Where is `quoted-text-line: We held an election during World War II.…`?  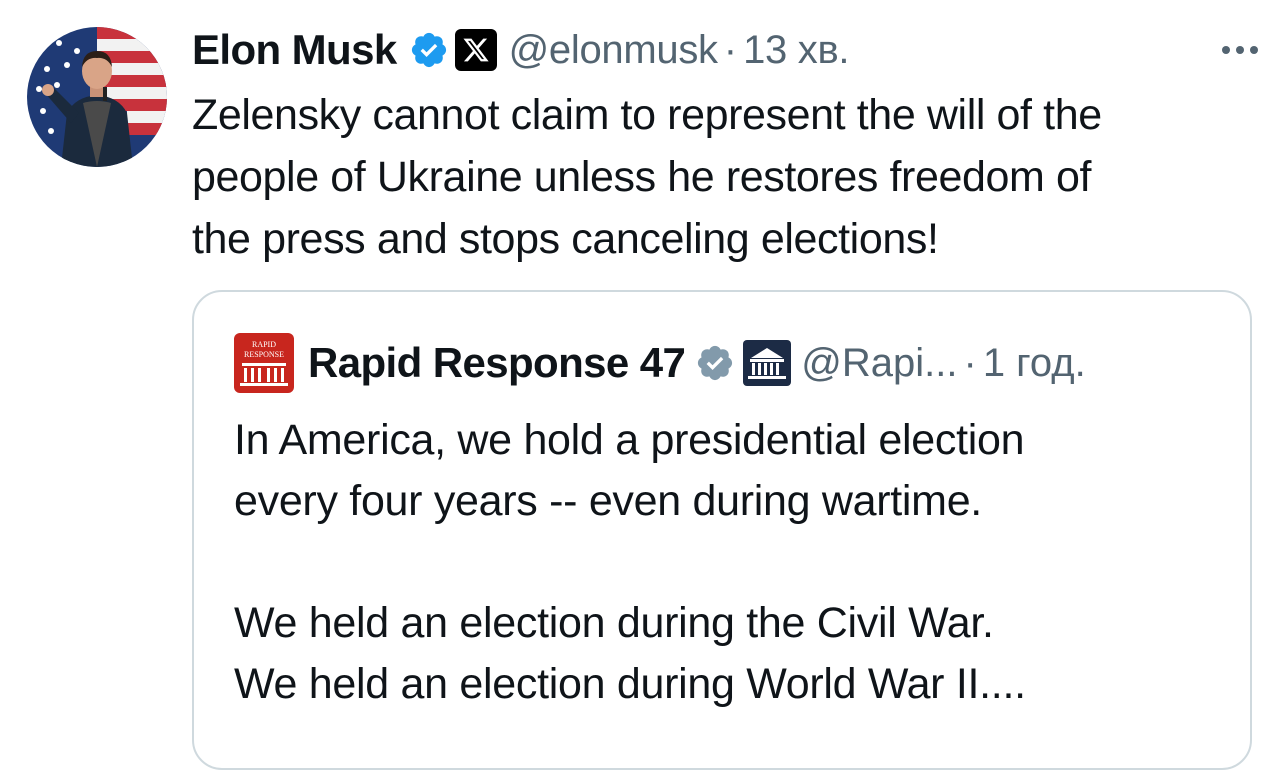
quoted-text-line: We held an election during World War II.… is located at coordinates (630, 684).